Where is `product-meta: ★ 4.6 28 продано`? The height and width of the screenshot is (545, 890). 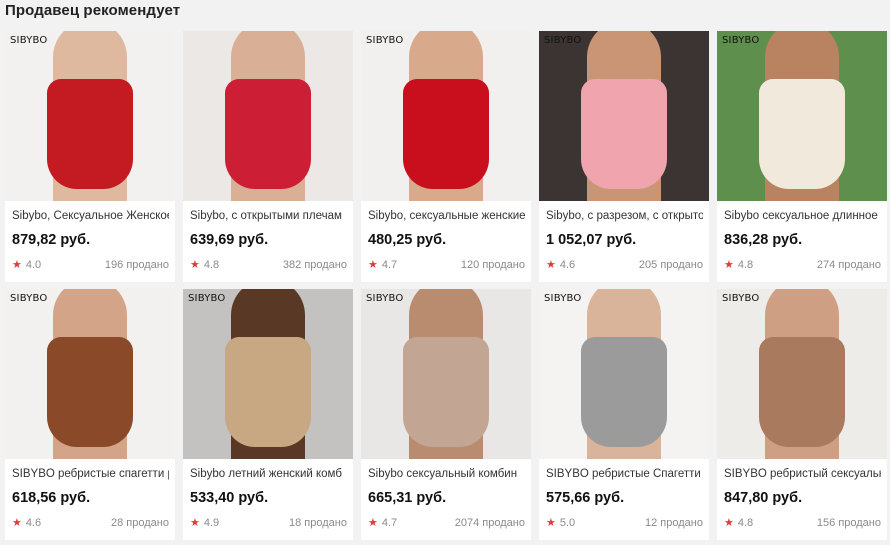 product-meta: ★ 4.6 28 продано is located at coordinates (90, 523).